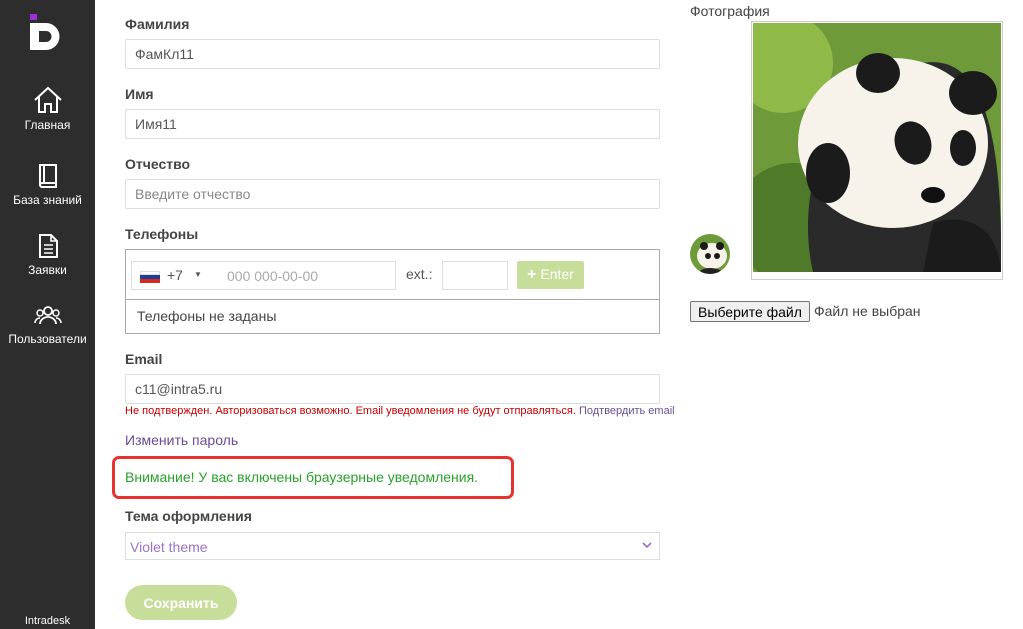  I want to click on phone-input-group: +7 ▼, so click(263, 275).